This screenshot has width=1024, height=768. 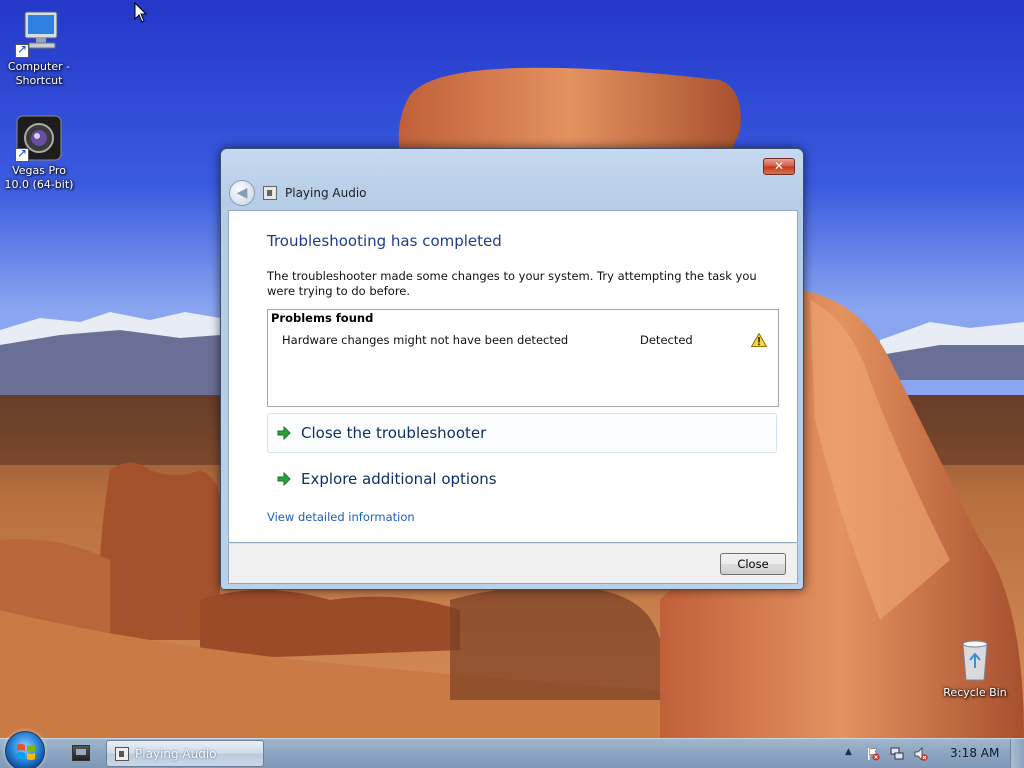 I want to click on explore-additional-options-link: Explore additional options, so click(x=522, y=479).